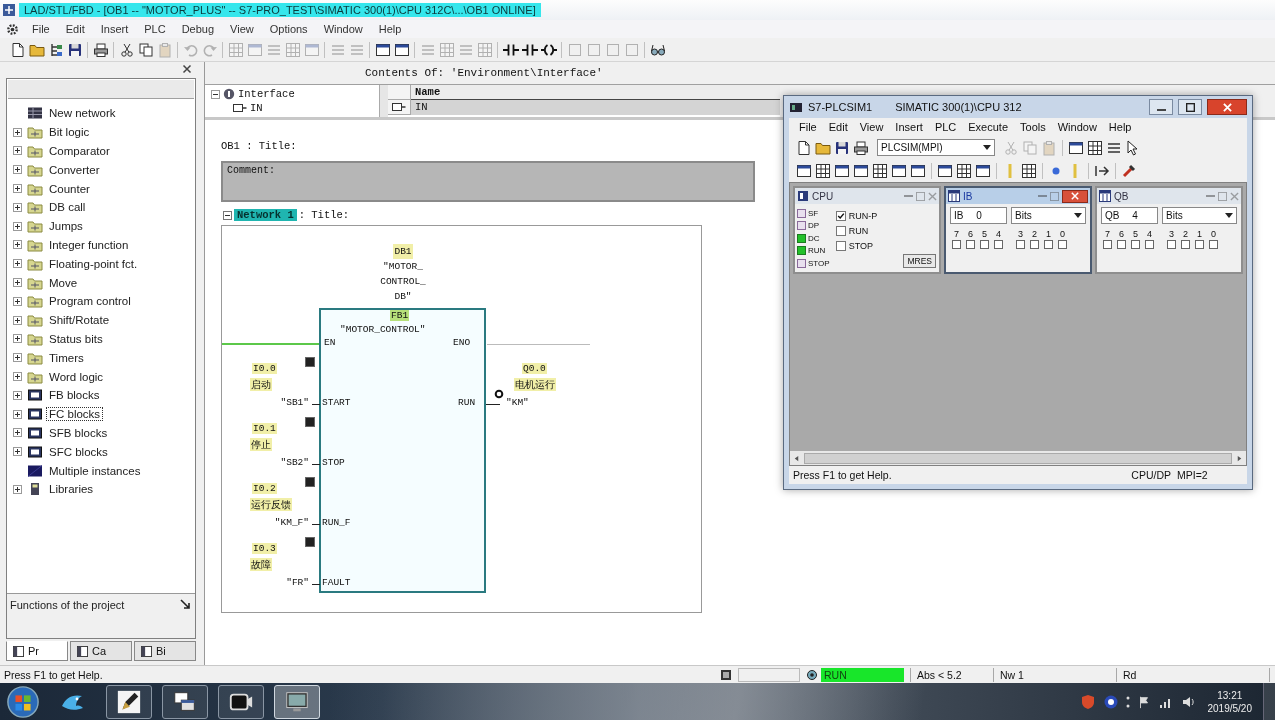 The height and width of the screenshot is (720, 1275). I want to click on tree-item: Move, so click(63, 282).